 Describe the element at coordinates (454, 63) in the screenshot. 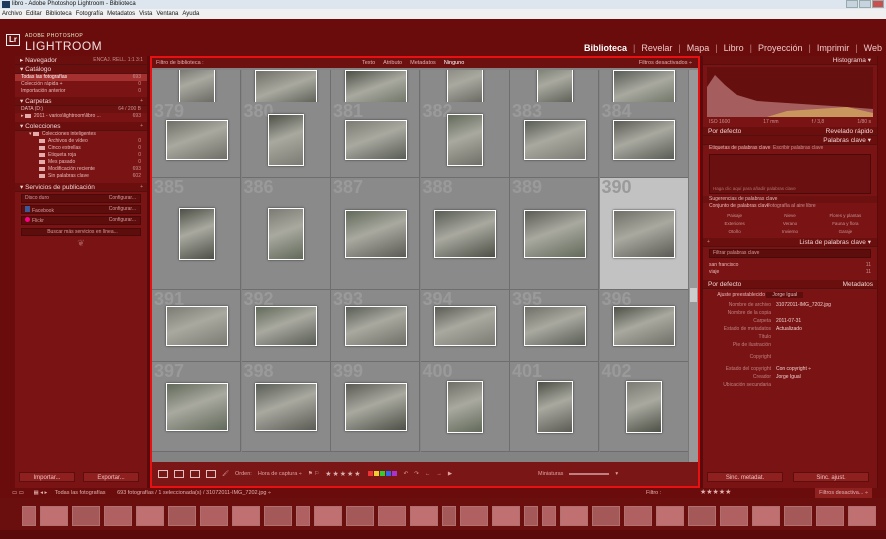

I see `filter-none: Ninguno` at that location.